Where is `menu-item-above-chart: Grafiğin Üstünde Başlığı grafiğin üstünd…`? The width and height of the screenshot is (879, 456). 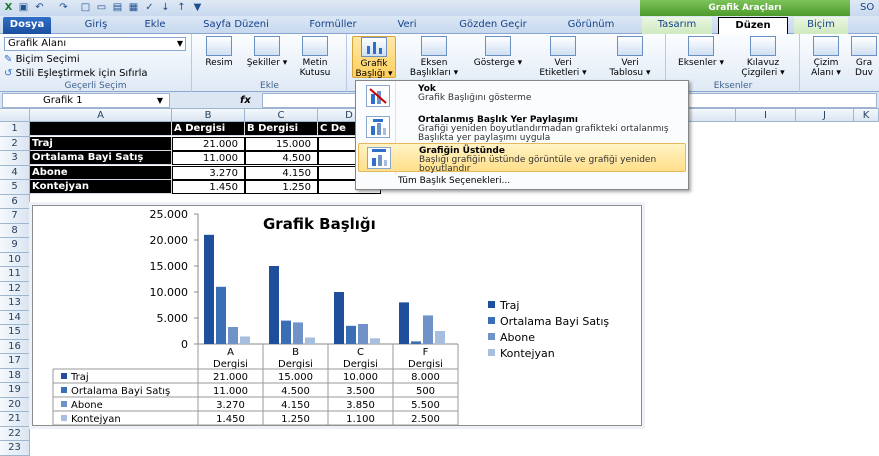
menu-item-above-chart: Grafiğin Üstünde Başlığı grafiğin üstünd… is located at coordinates (522, 158).